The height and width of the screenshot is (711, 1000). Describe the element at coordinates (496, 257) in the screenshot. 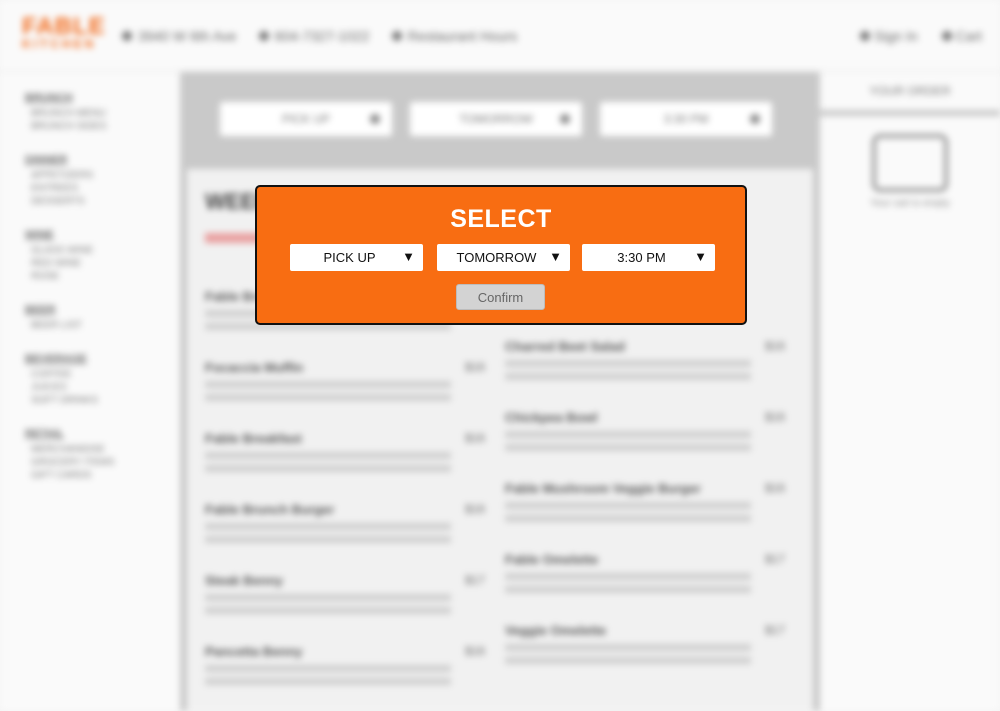

I see `order-day-value: TOMORROW` at that location.